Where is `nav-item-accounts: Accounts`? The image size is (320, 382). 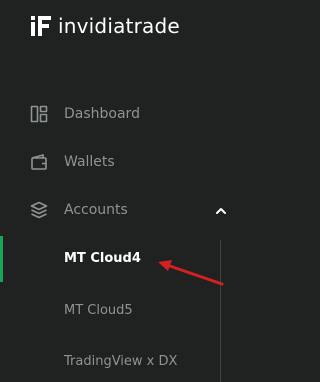
nav-item-accounts: Accounts is located at coordinates (79, 210).